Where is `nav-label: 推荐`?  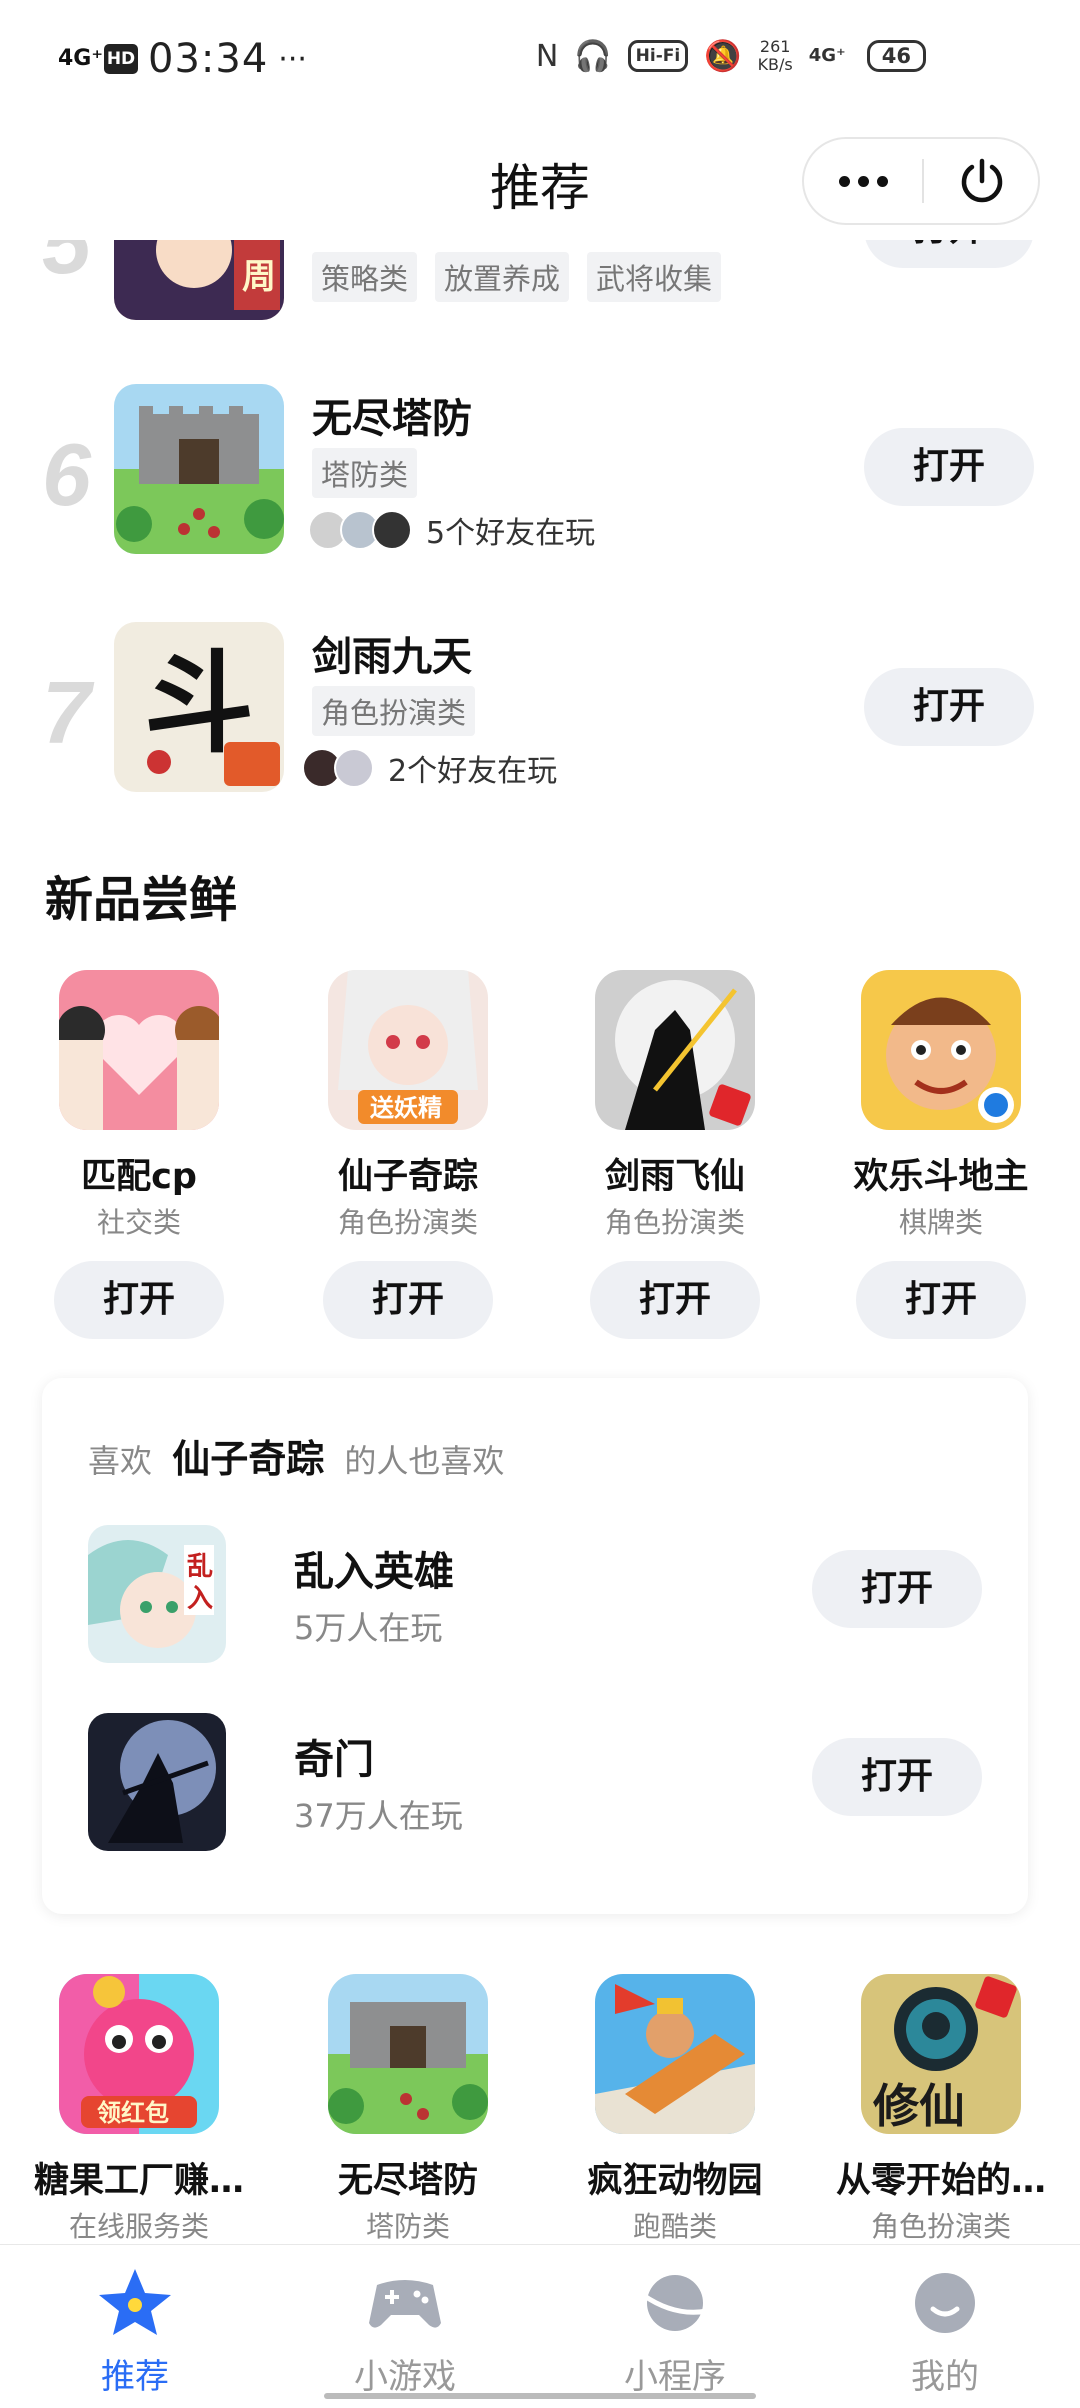 nav-label: 推荐 is located at coordinates (135, 2377).